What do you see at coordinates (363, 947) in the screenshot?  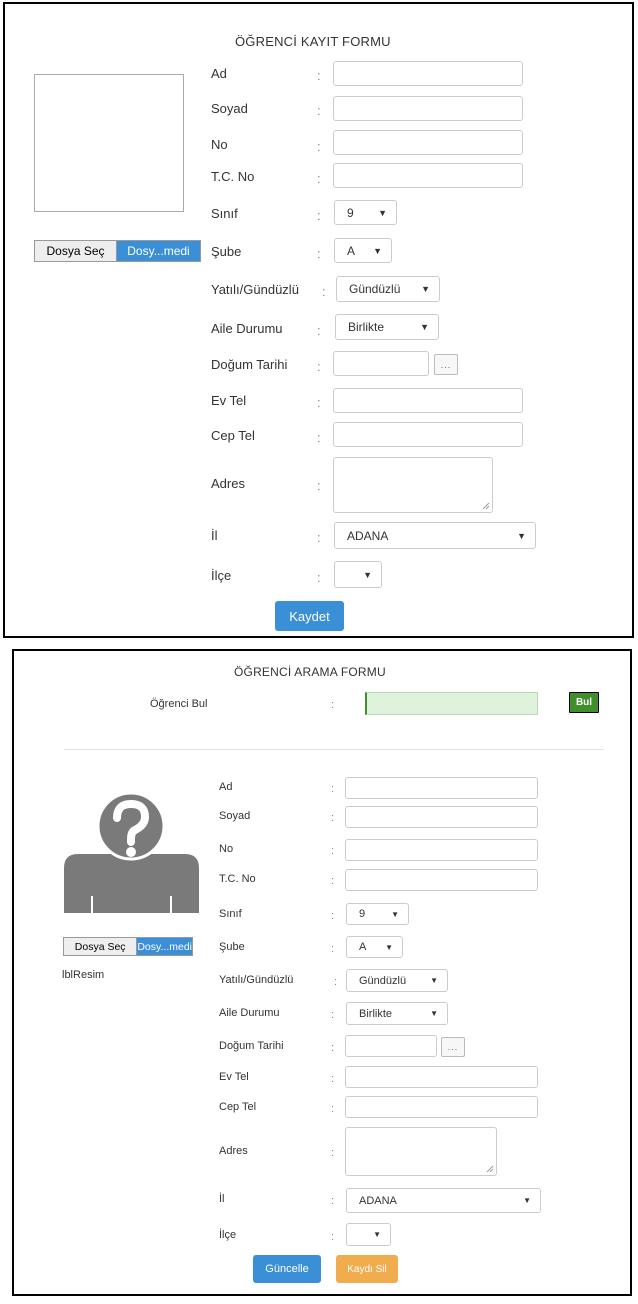 I see `sube-value: A` at bounding box center [363, 947].